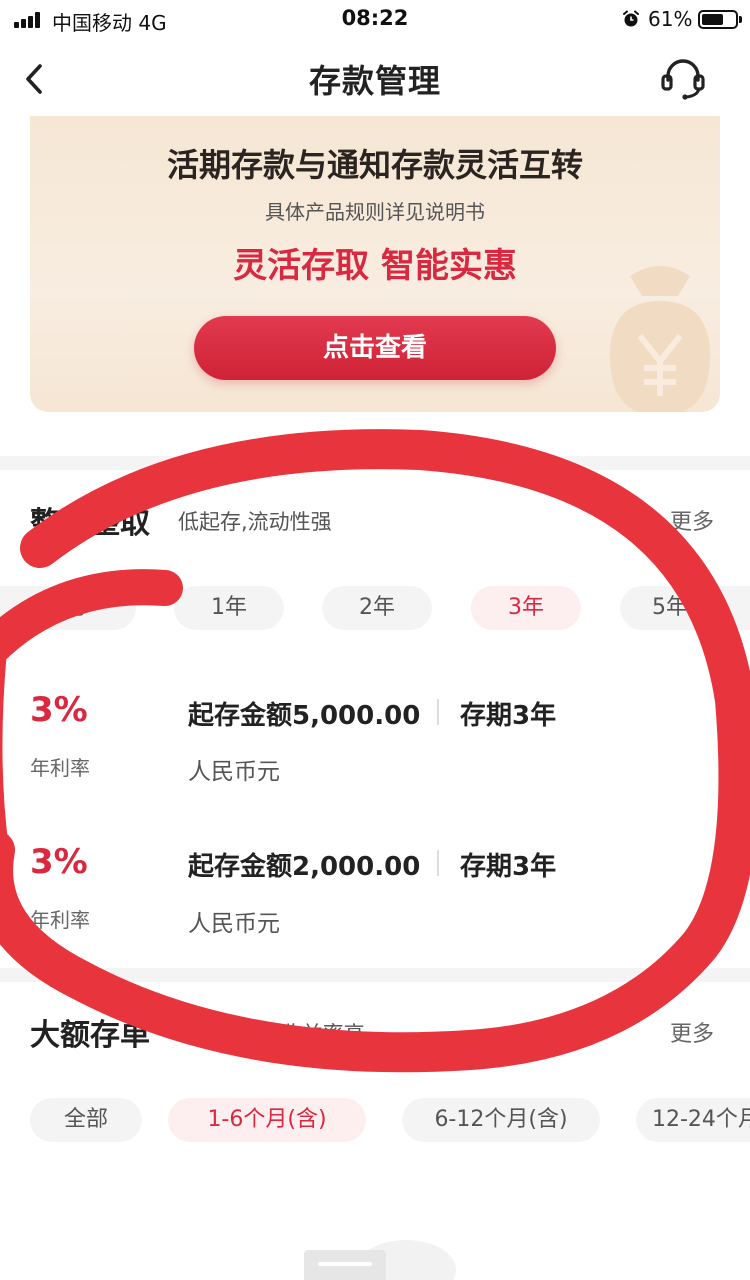  Describe the element at coordinates (375, 20) in the screenshot. I see `status-bar: 中国移动 4G 08:22 61%` at that location.